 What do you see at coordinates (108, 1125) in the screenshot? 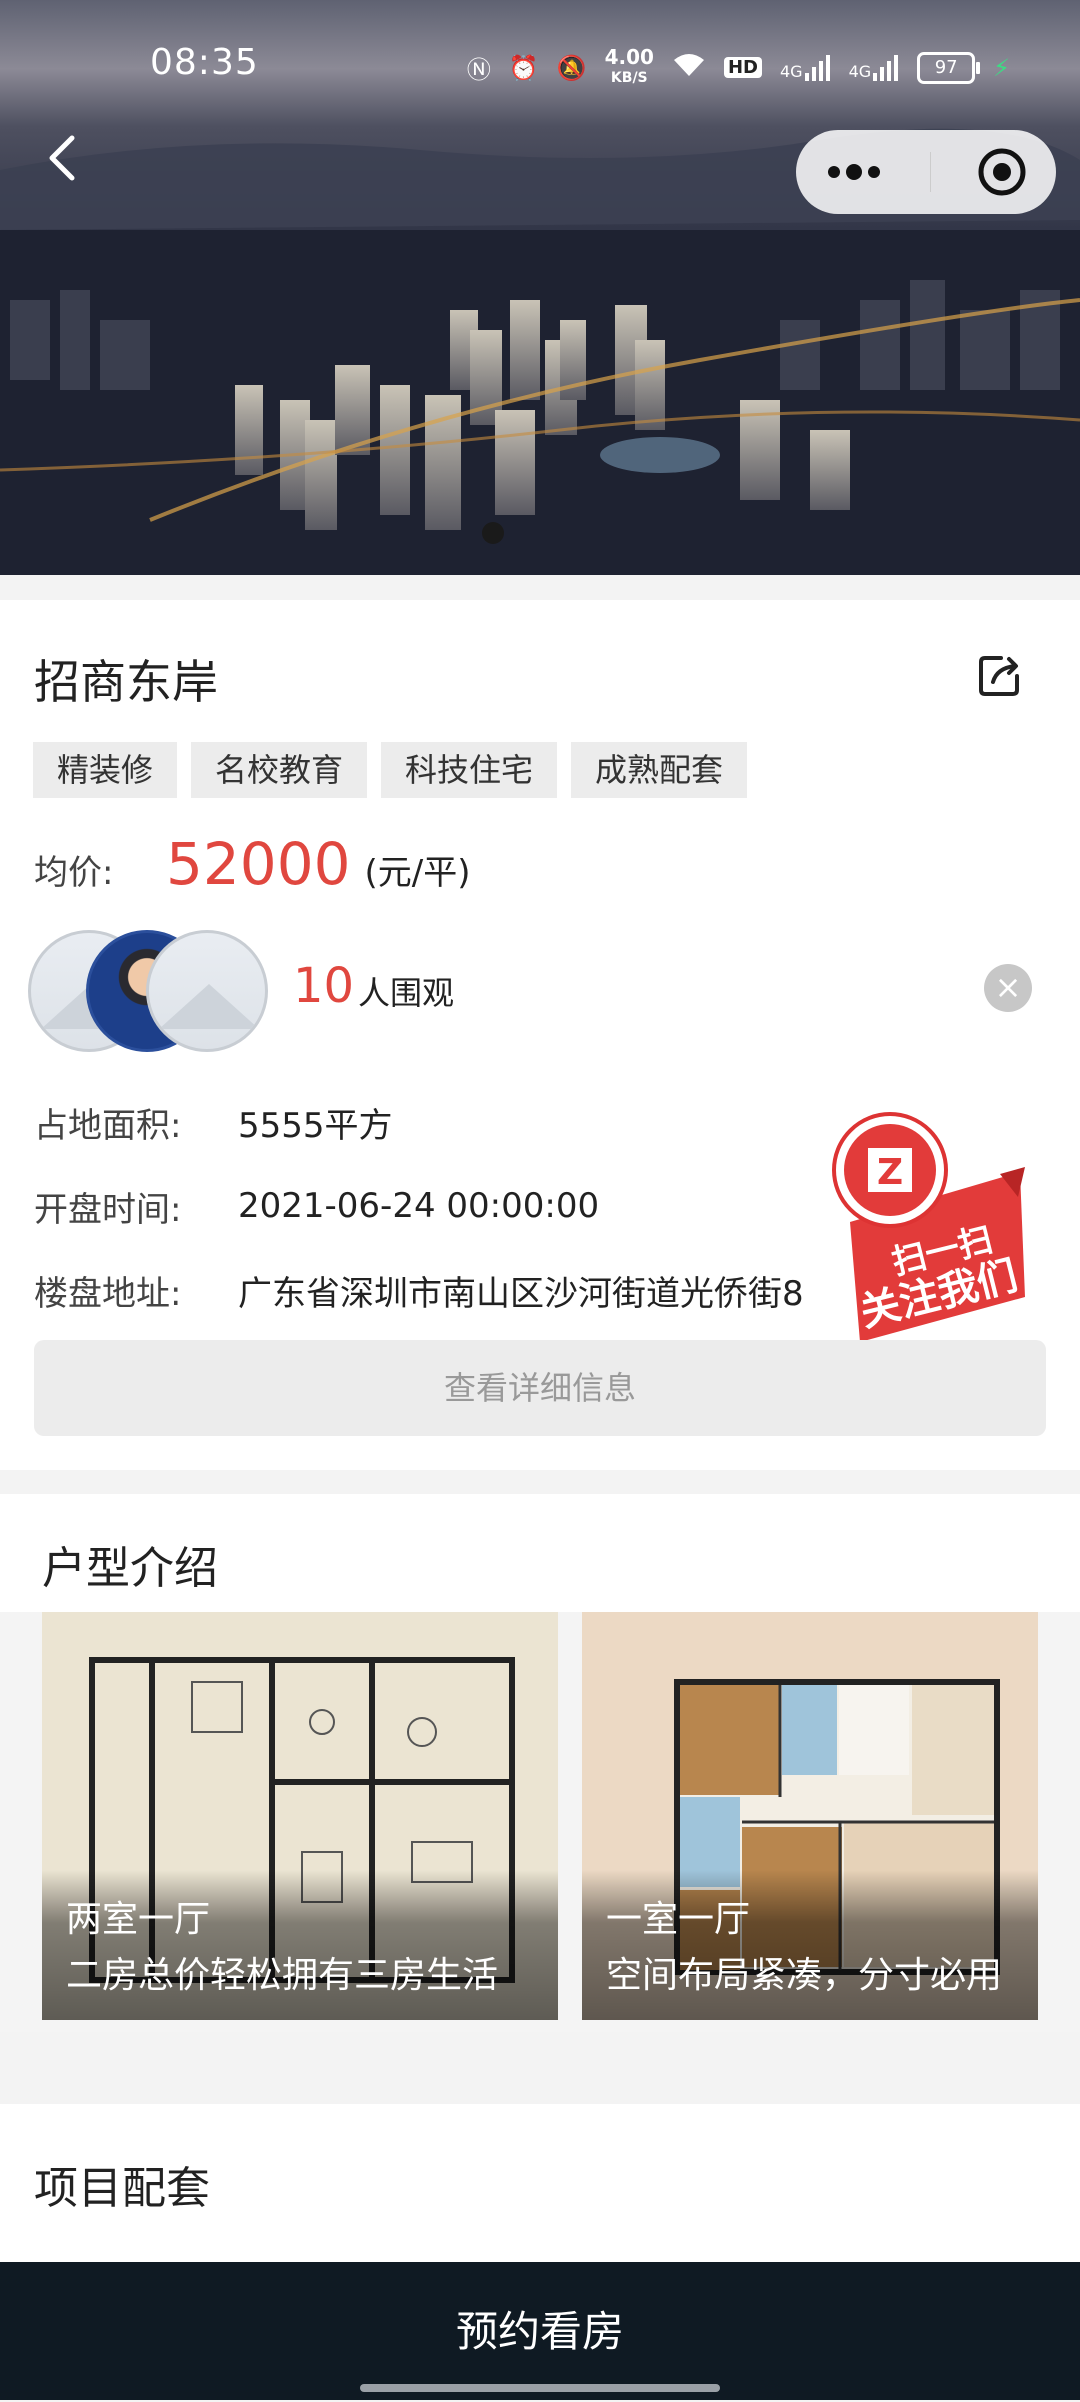
I see `detail-label: 占地面积:` at bounding box center [108, 1125].